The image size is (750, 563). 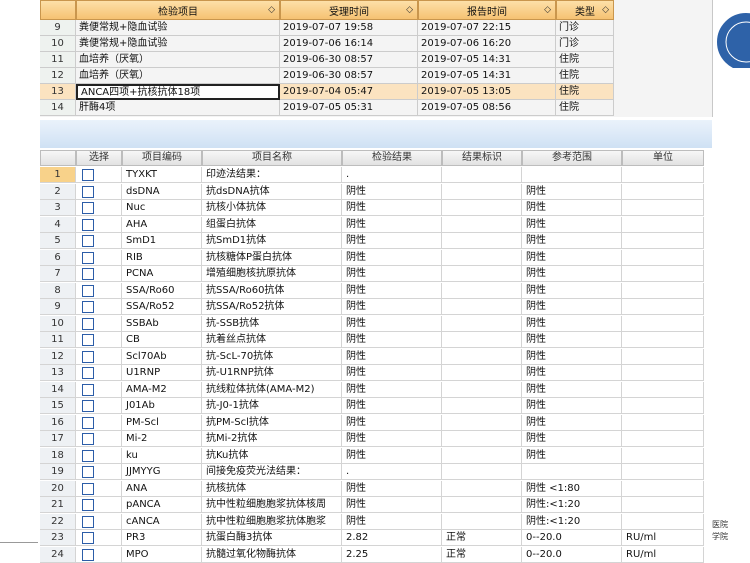 What do you see at coordinates (349, 10) in the screenshot?
I see `header-accept-time: 受理时间 ◇` at bounding box center [349, 10].